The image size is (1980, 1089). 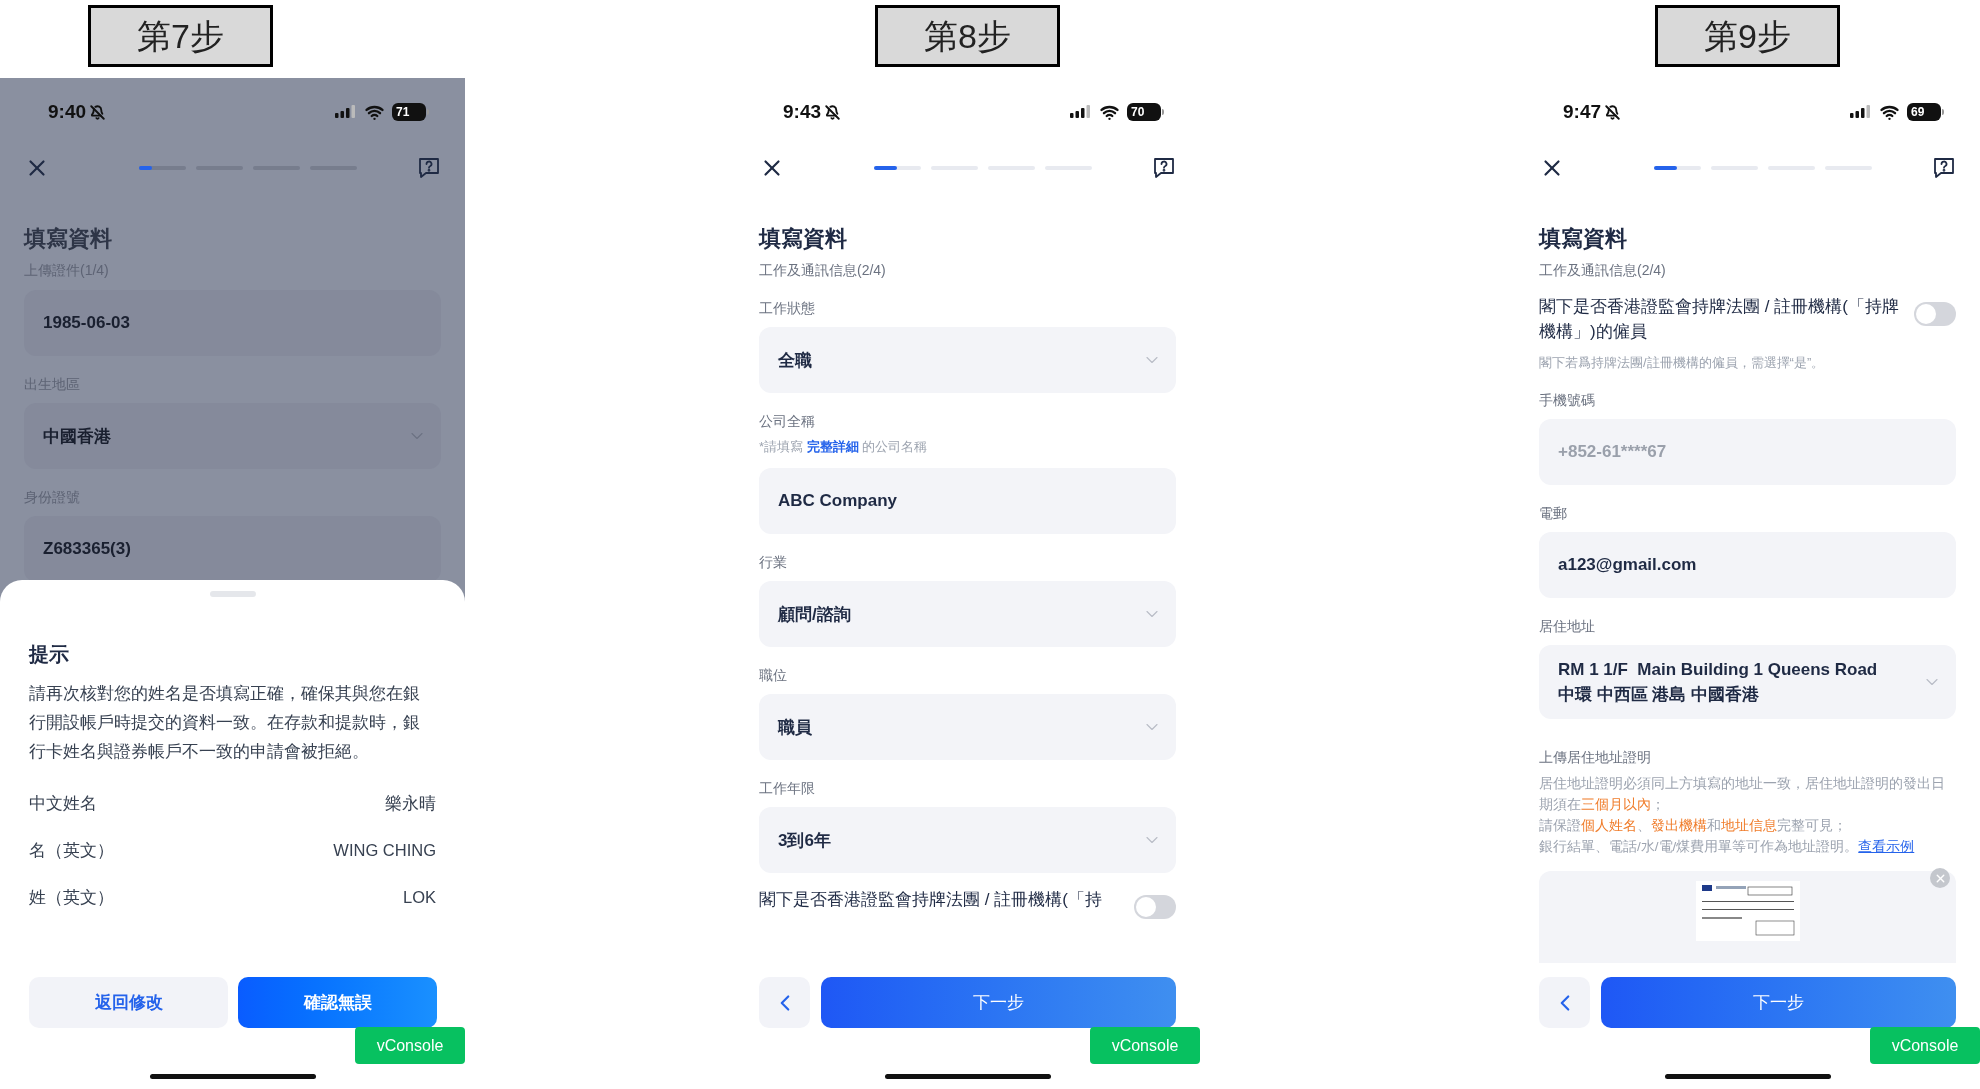 What do you see at coordinates (1925, 112) in the screenshot?
I see `battery-indicator: 69` at bounding box center [1925, 112].